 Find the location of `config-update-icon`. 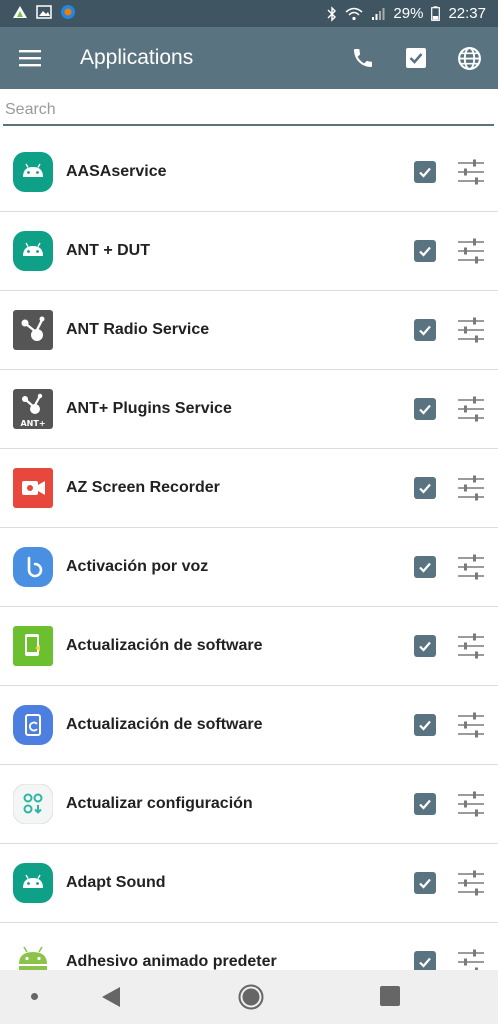

config-update-icon is located at coordinates (33, 804).